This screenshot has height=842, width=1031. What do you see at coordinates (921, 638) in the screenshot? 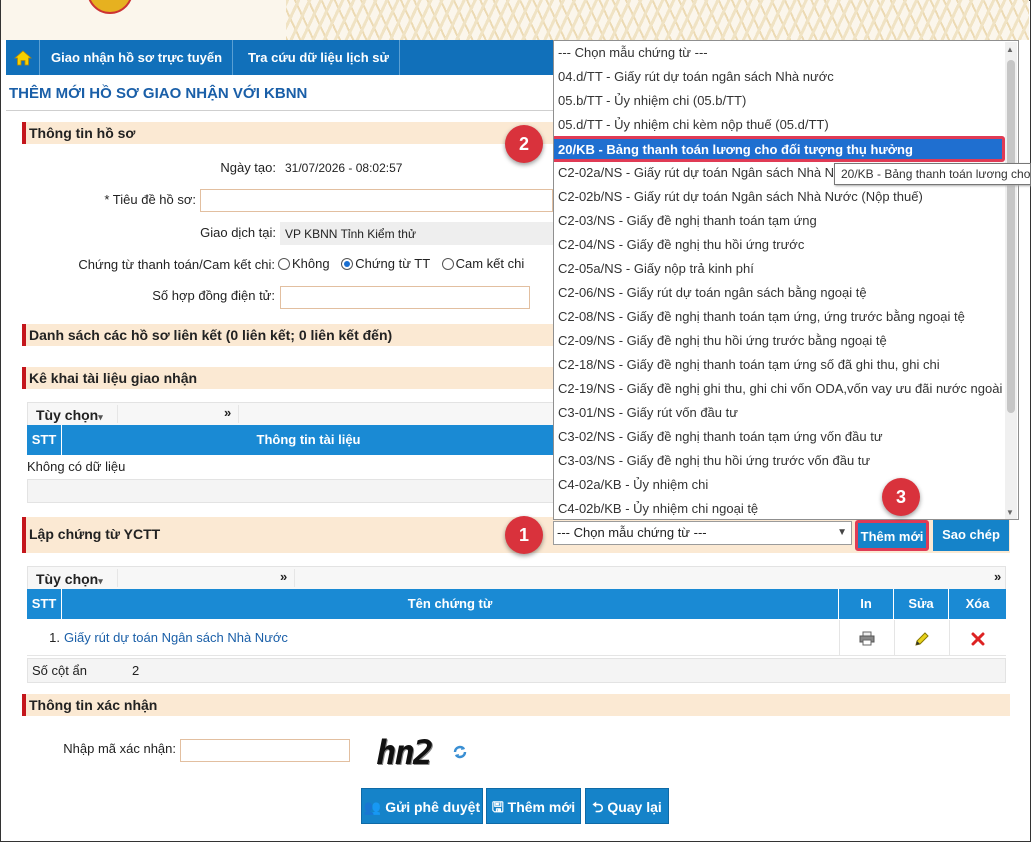
I see `edit-pencil-icon` at bounding box center [921, 638].